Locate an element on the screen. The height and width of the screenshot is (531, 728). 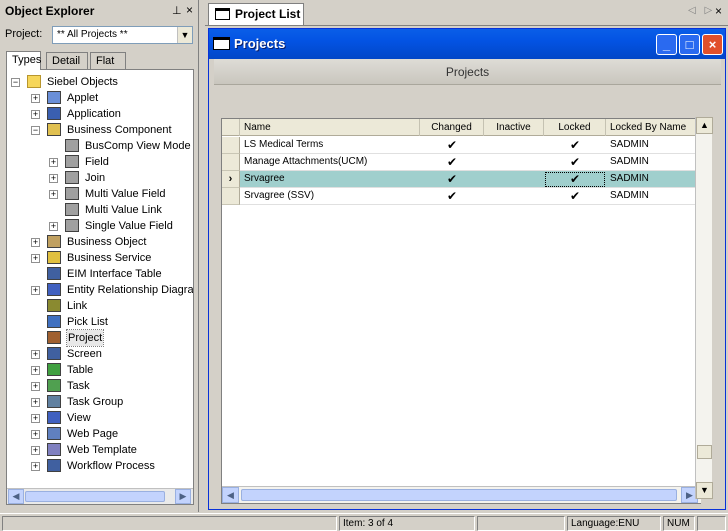
table-row: Manage Attachments(UCM) ✔ ✔ SADMIN is located at coordinates (462, 162).